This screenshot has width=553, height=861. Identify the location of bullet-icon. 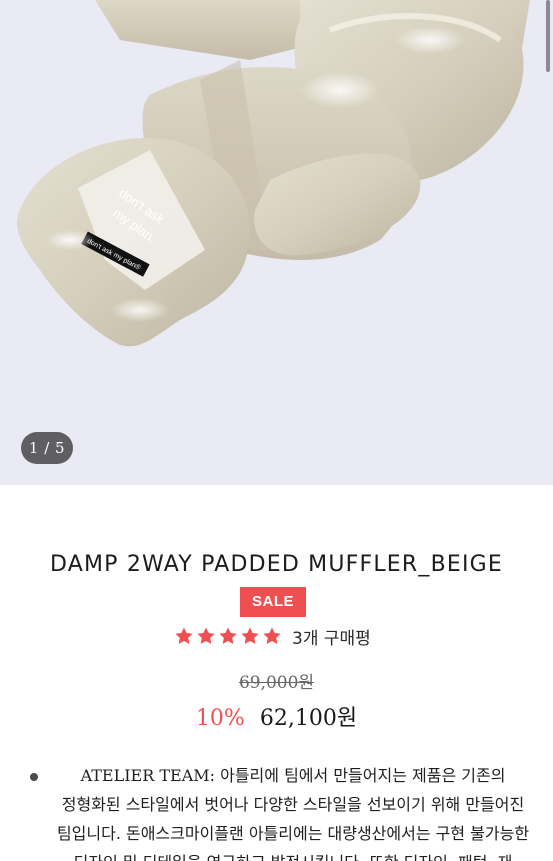
(34, 777).